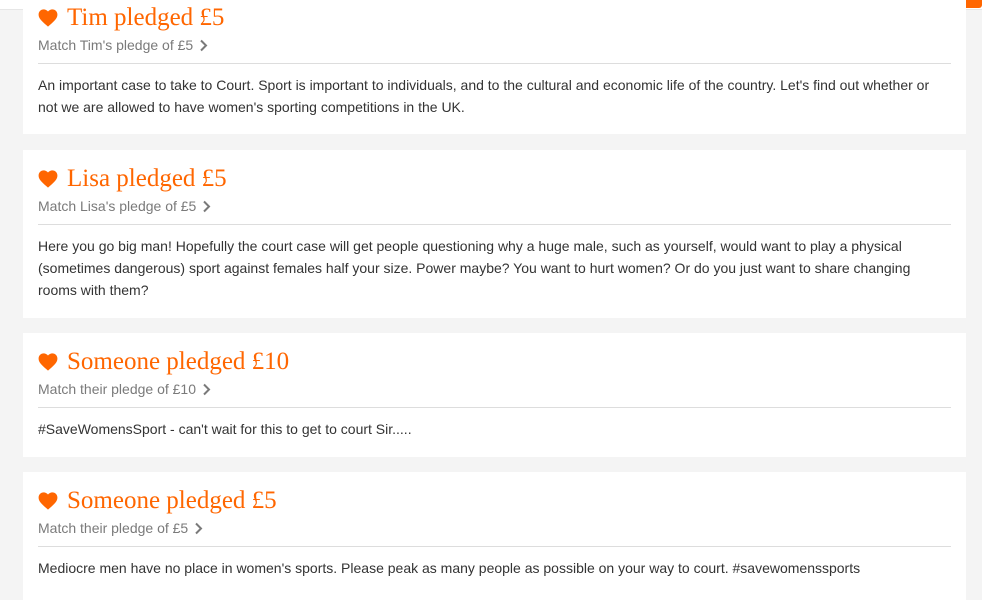 The width and height of the screenshot is (982, 600). Describe the element at coordinates (494, 528) in the screenshot. I see `match-pledge-link: Match their pledge of £5` at that location.